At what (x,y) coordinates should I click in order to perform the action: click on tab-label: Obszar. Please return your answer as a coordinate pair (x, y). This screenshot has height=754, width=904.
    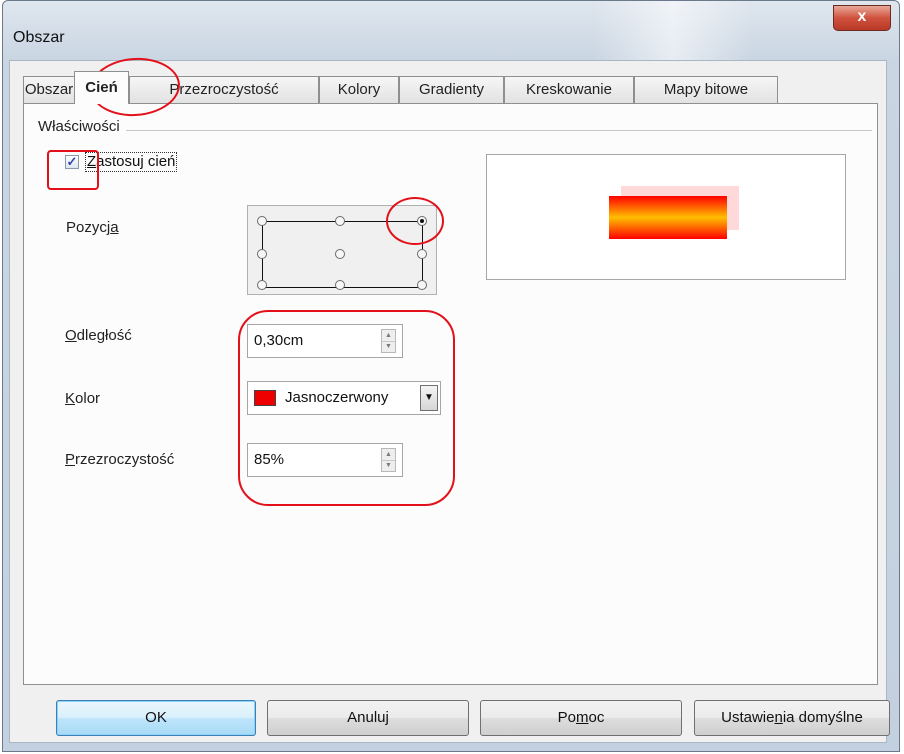
    Looking at the image, I should click on (49, 89).